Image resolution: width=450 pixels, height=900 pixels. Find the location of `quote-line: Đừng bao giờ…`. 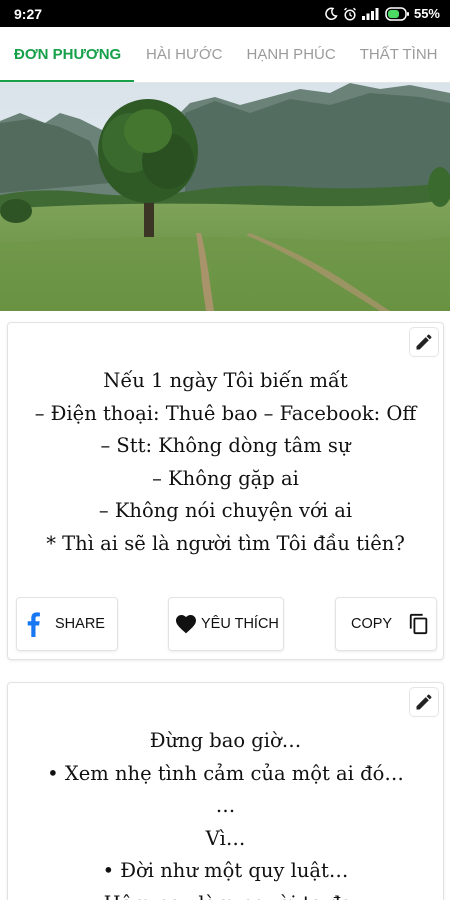

quote-line: Đừng bao giờ… is located at coordinates (225, 740).